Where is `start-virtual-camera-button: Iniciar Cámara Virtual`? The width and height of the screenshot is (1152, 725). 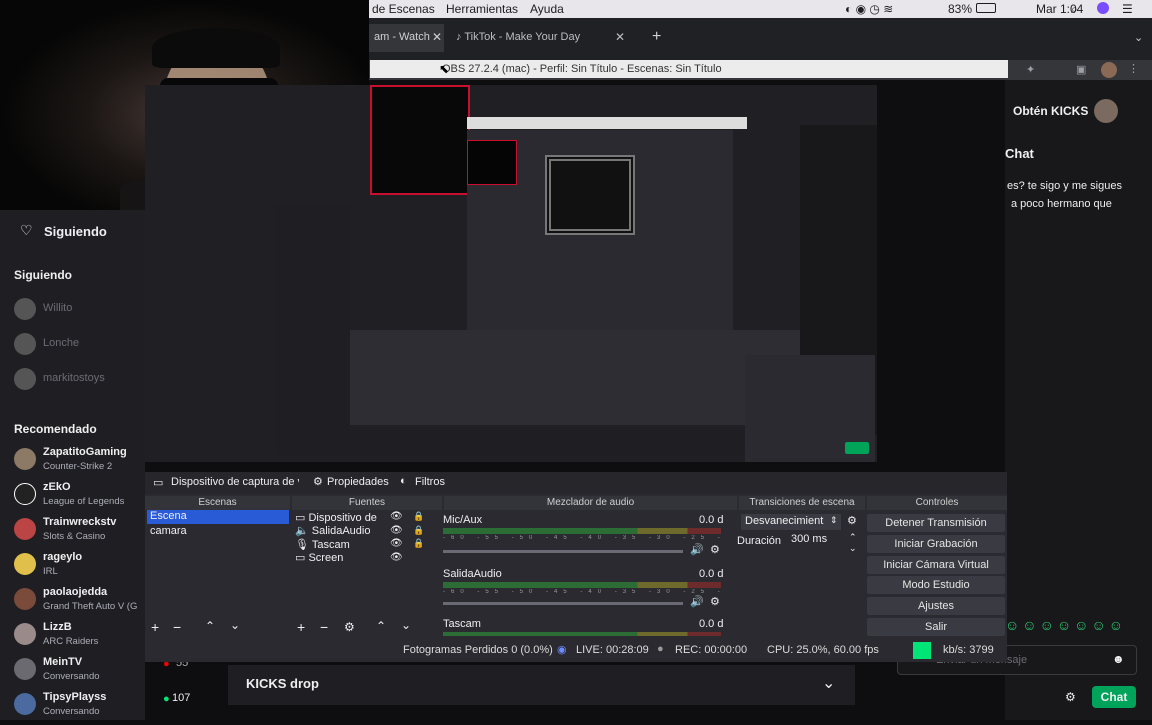 start-virtual-camera-button: Iniciar Cámara Virtual is located at coordinates (936, 565).